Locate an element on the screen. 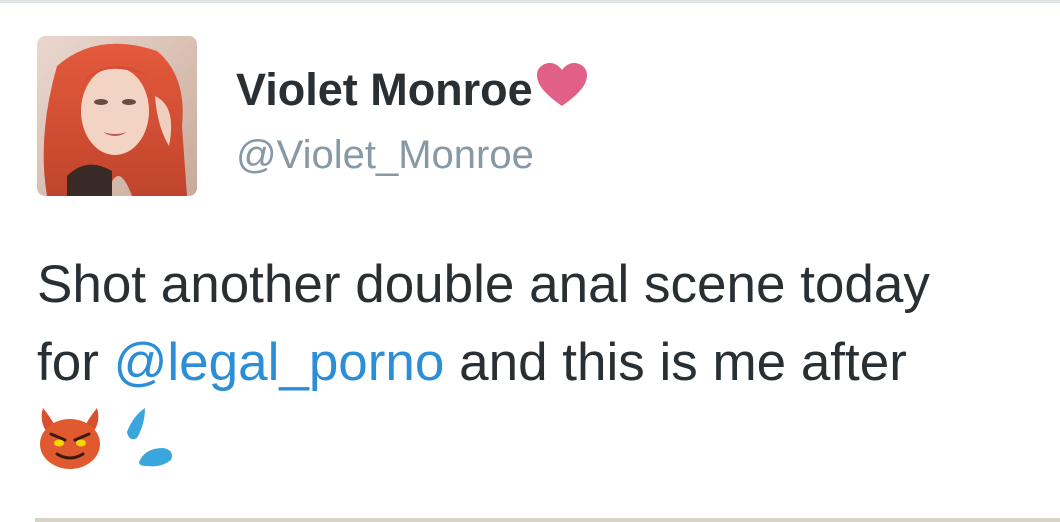 Image resolution: width=1060 pixels, height=522 pixels. top-divider is located at coordinates (530, 1).